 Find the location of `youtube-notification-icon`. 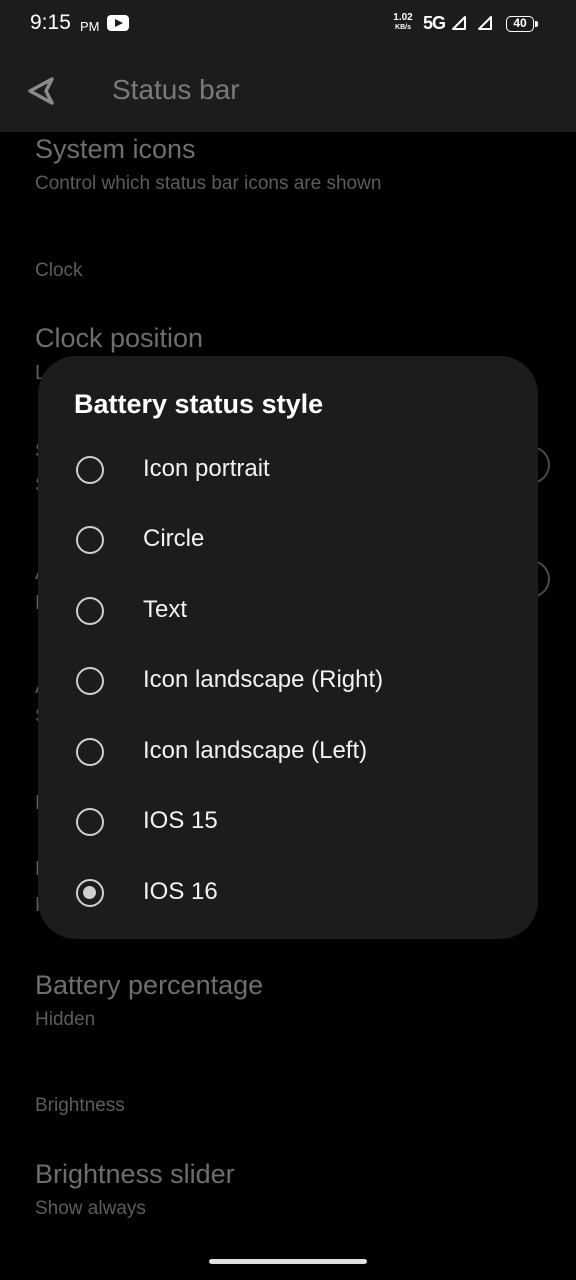

youtube-notification-icon is located at coordinates (118, 23).